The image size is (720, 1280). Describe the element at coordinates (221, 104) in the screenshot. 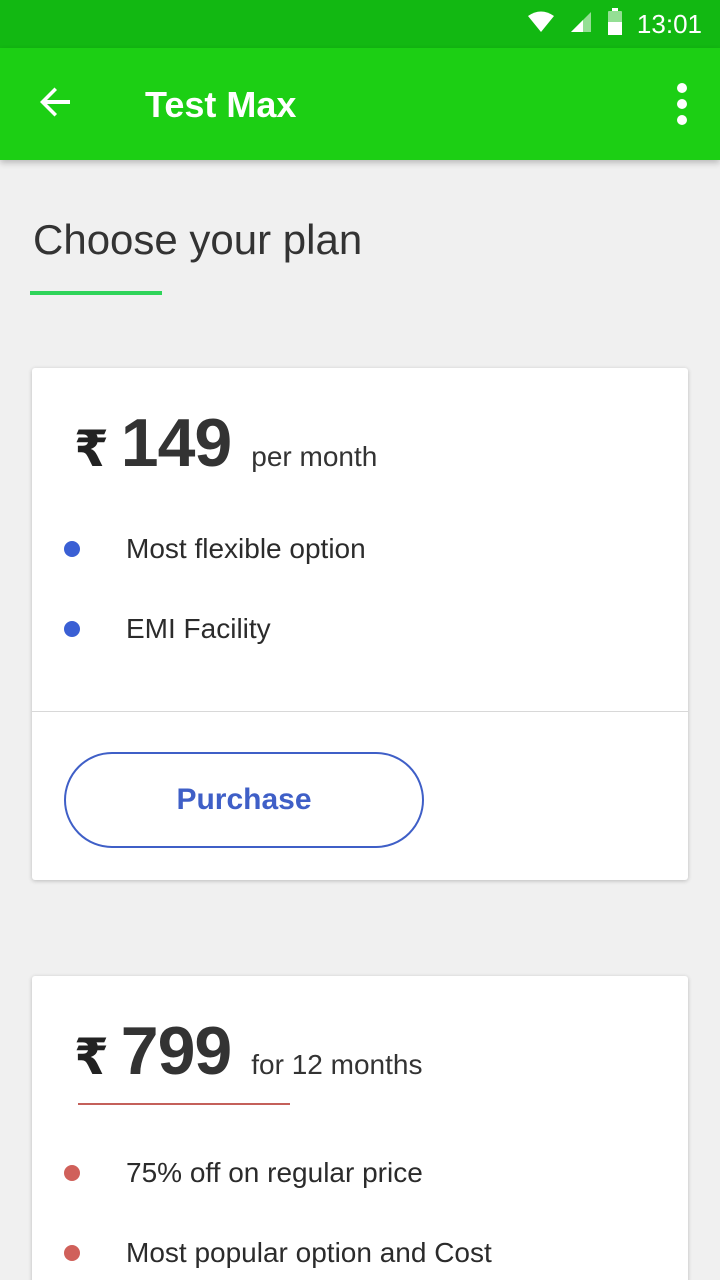

I see `app-title: Test Max` at that location.